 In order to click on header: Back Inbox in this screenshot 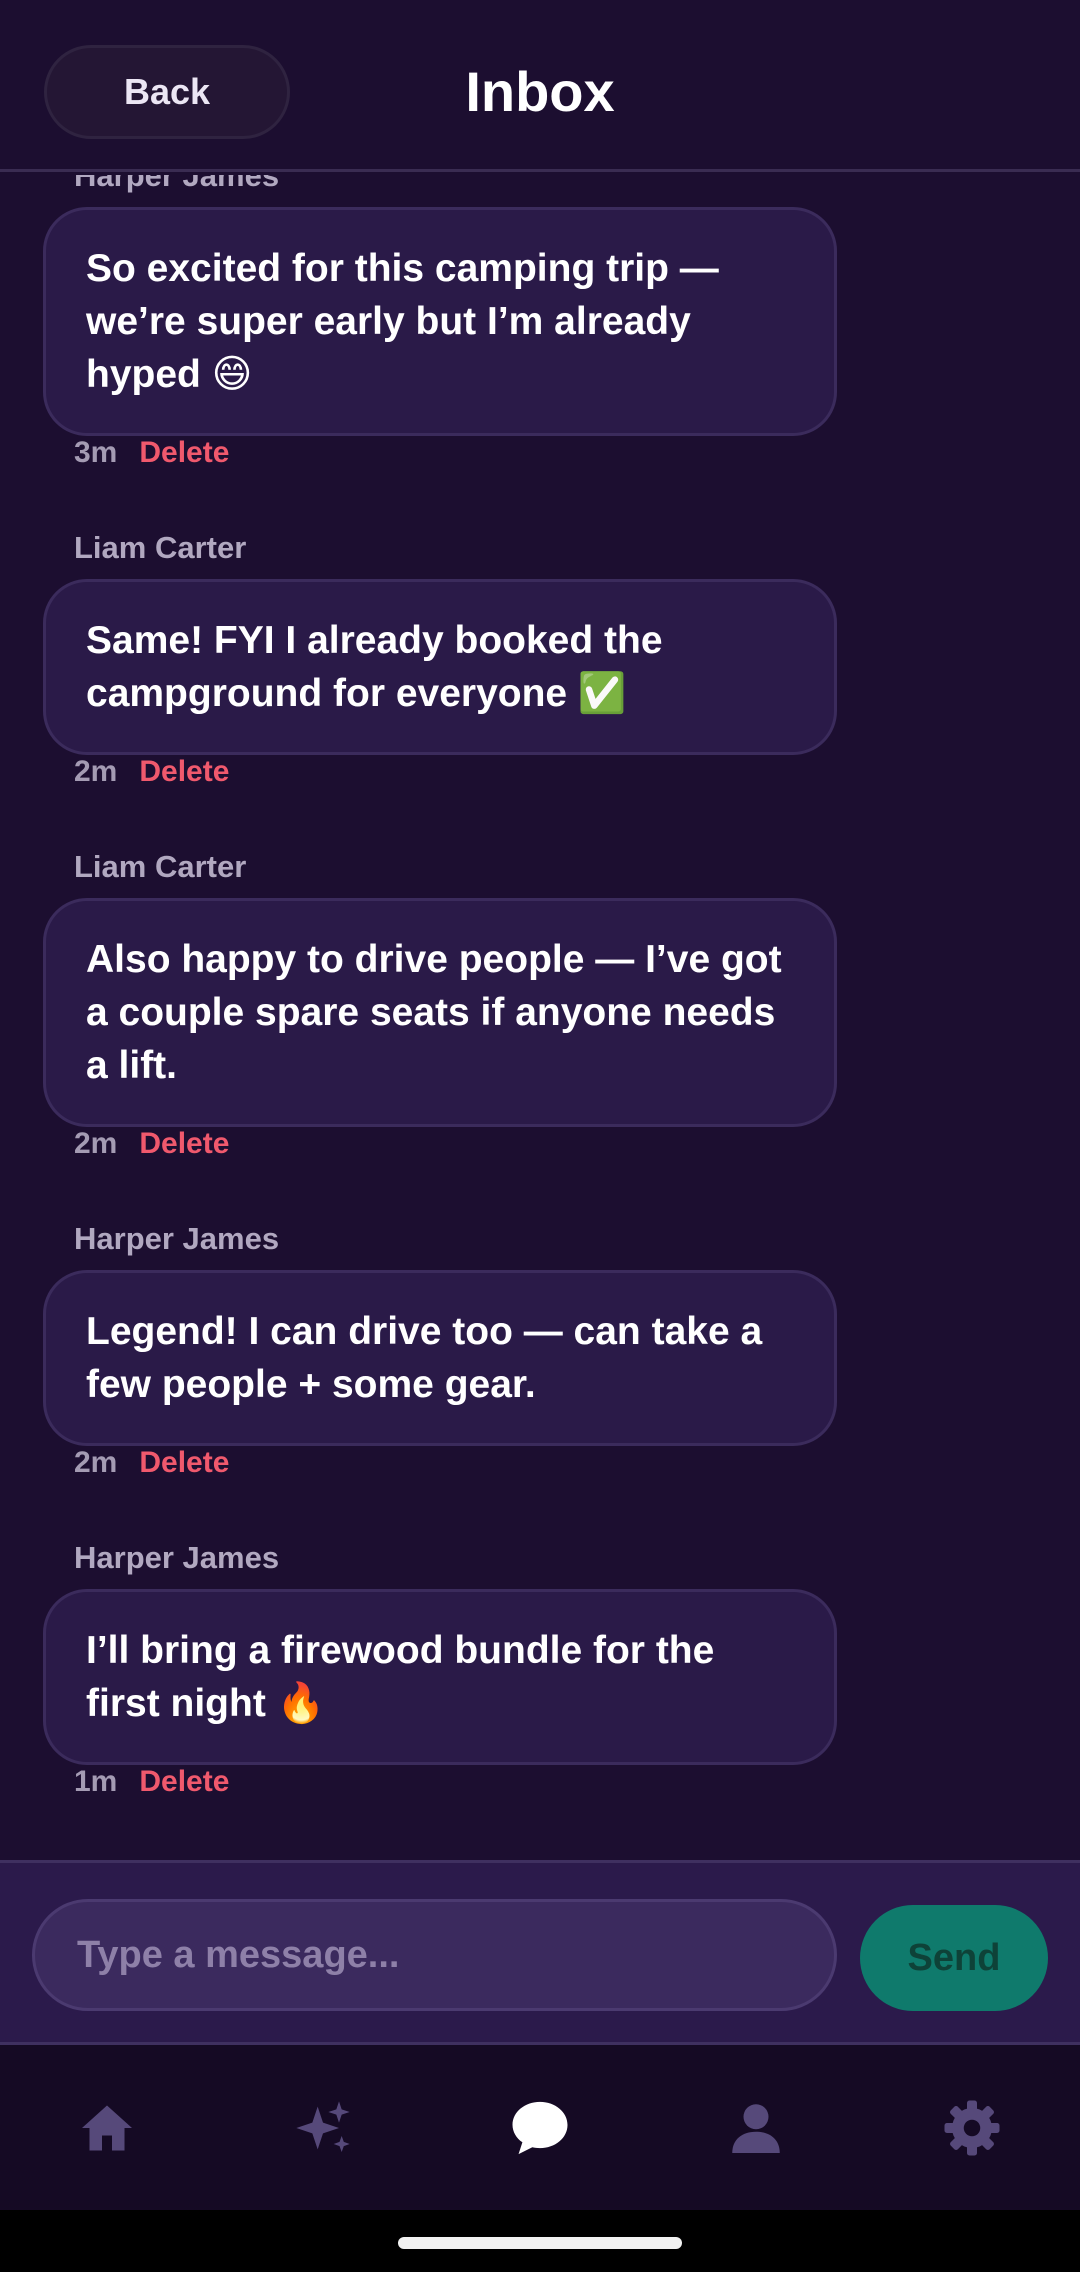, I will do `click(540, 86)`.